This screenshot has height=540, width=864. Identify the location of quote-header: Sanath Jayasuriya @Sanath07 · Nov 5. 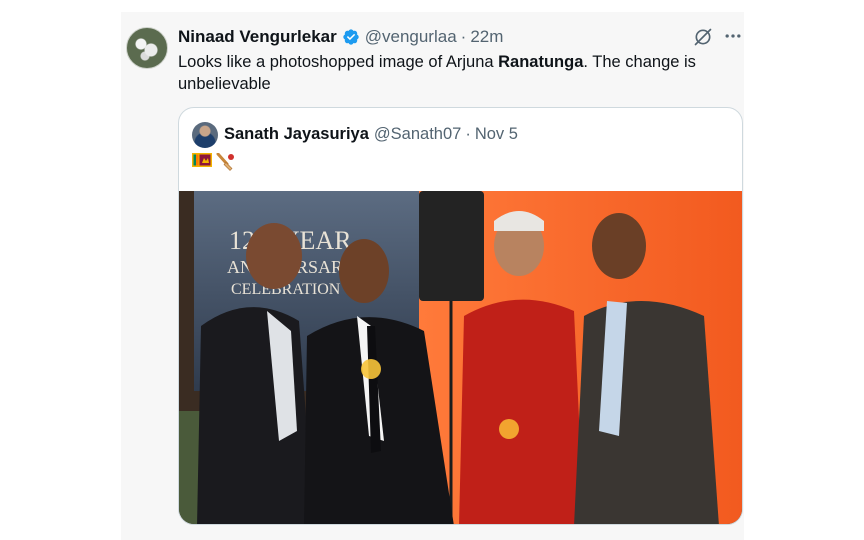
(371, 134).